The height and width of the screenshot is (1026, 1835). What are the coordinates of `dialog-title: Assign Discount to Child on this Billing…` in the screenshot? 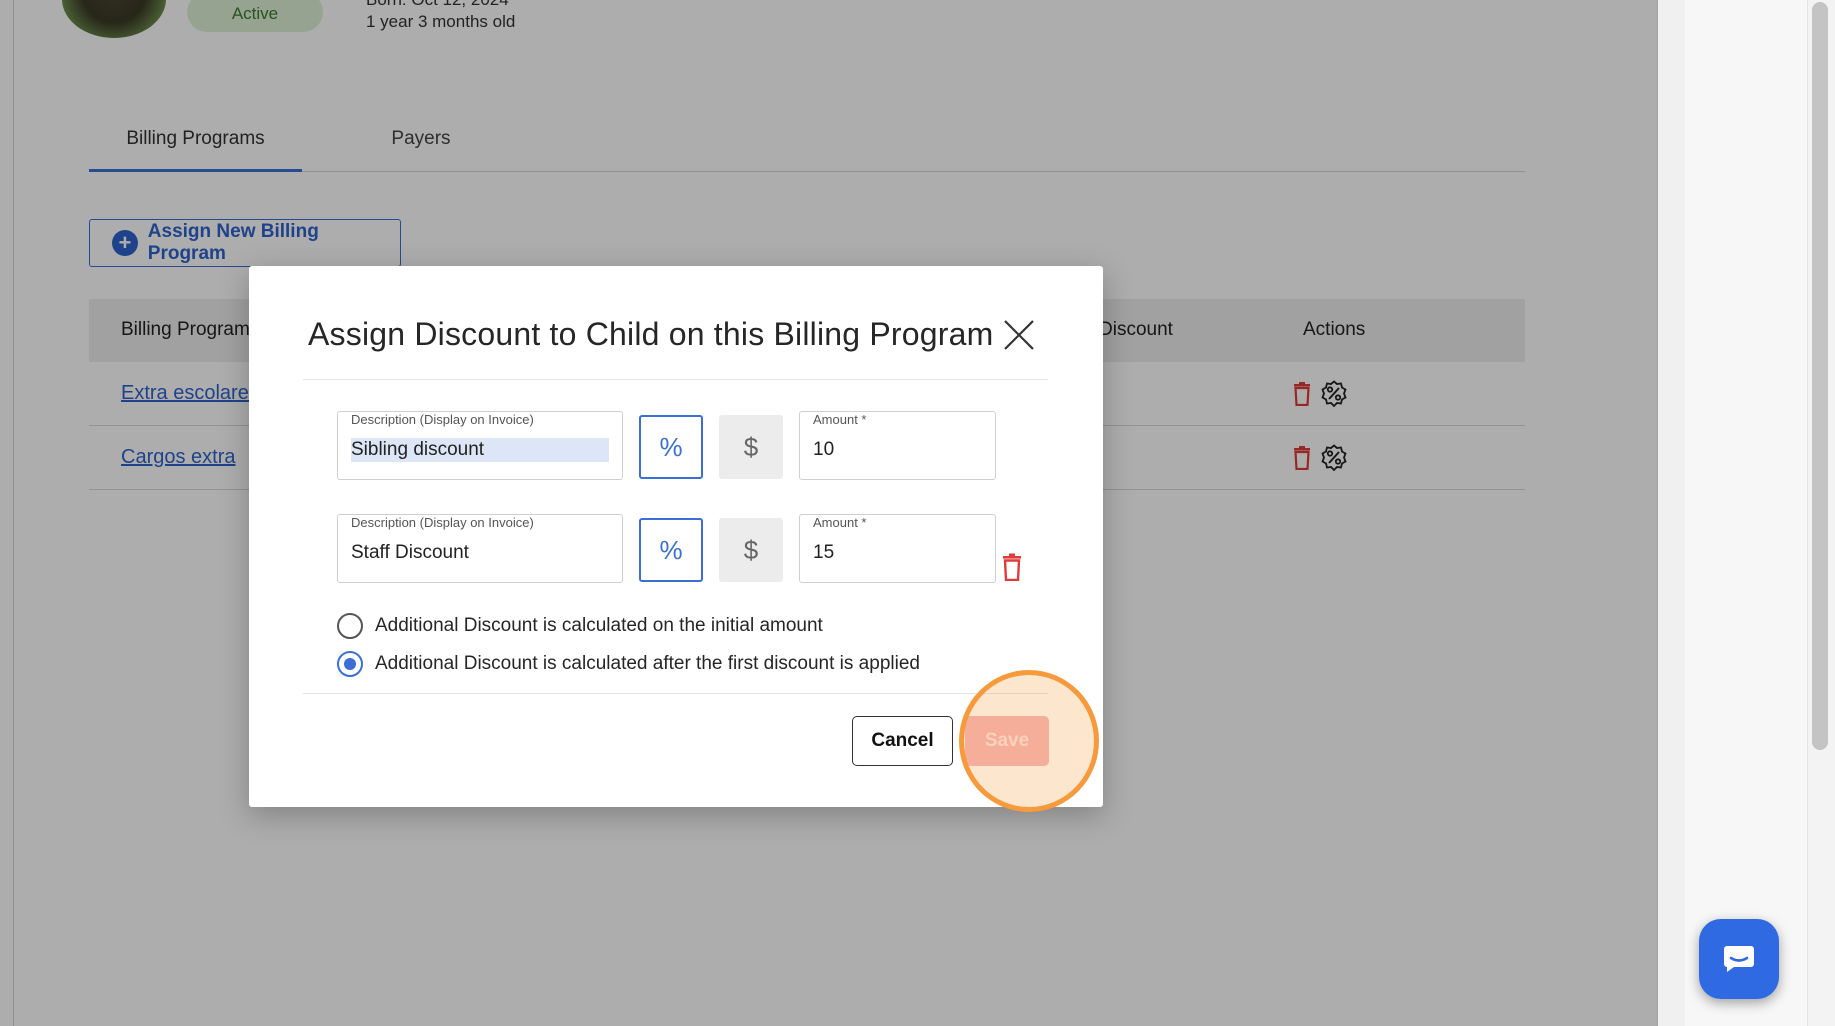 It's located at (651, 334).